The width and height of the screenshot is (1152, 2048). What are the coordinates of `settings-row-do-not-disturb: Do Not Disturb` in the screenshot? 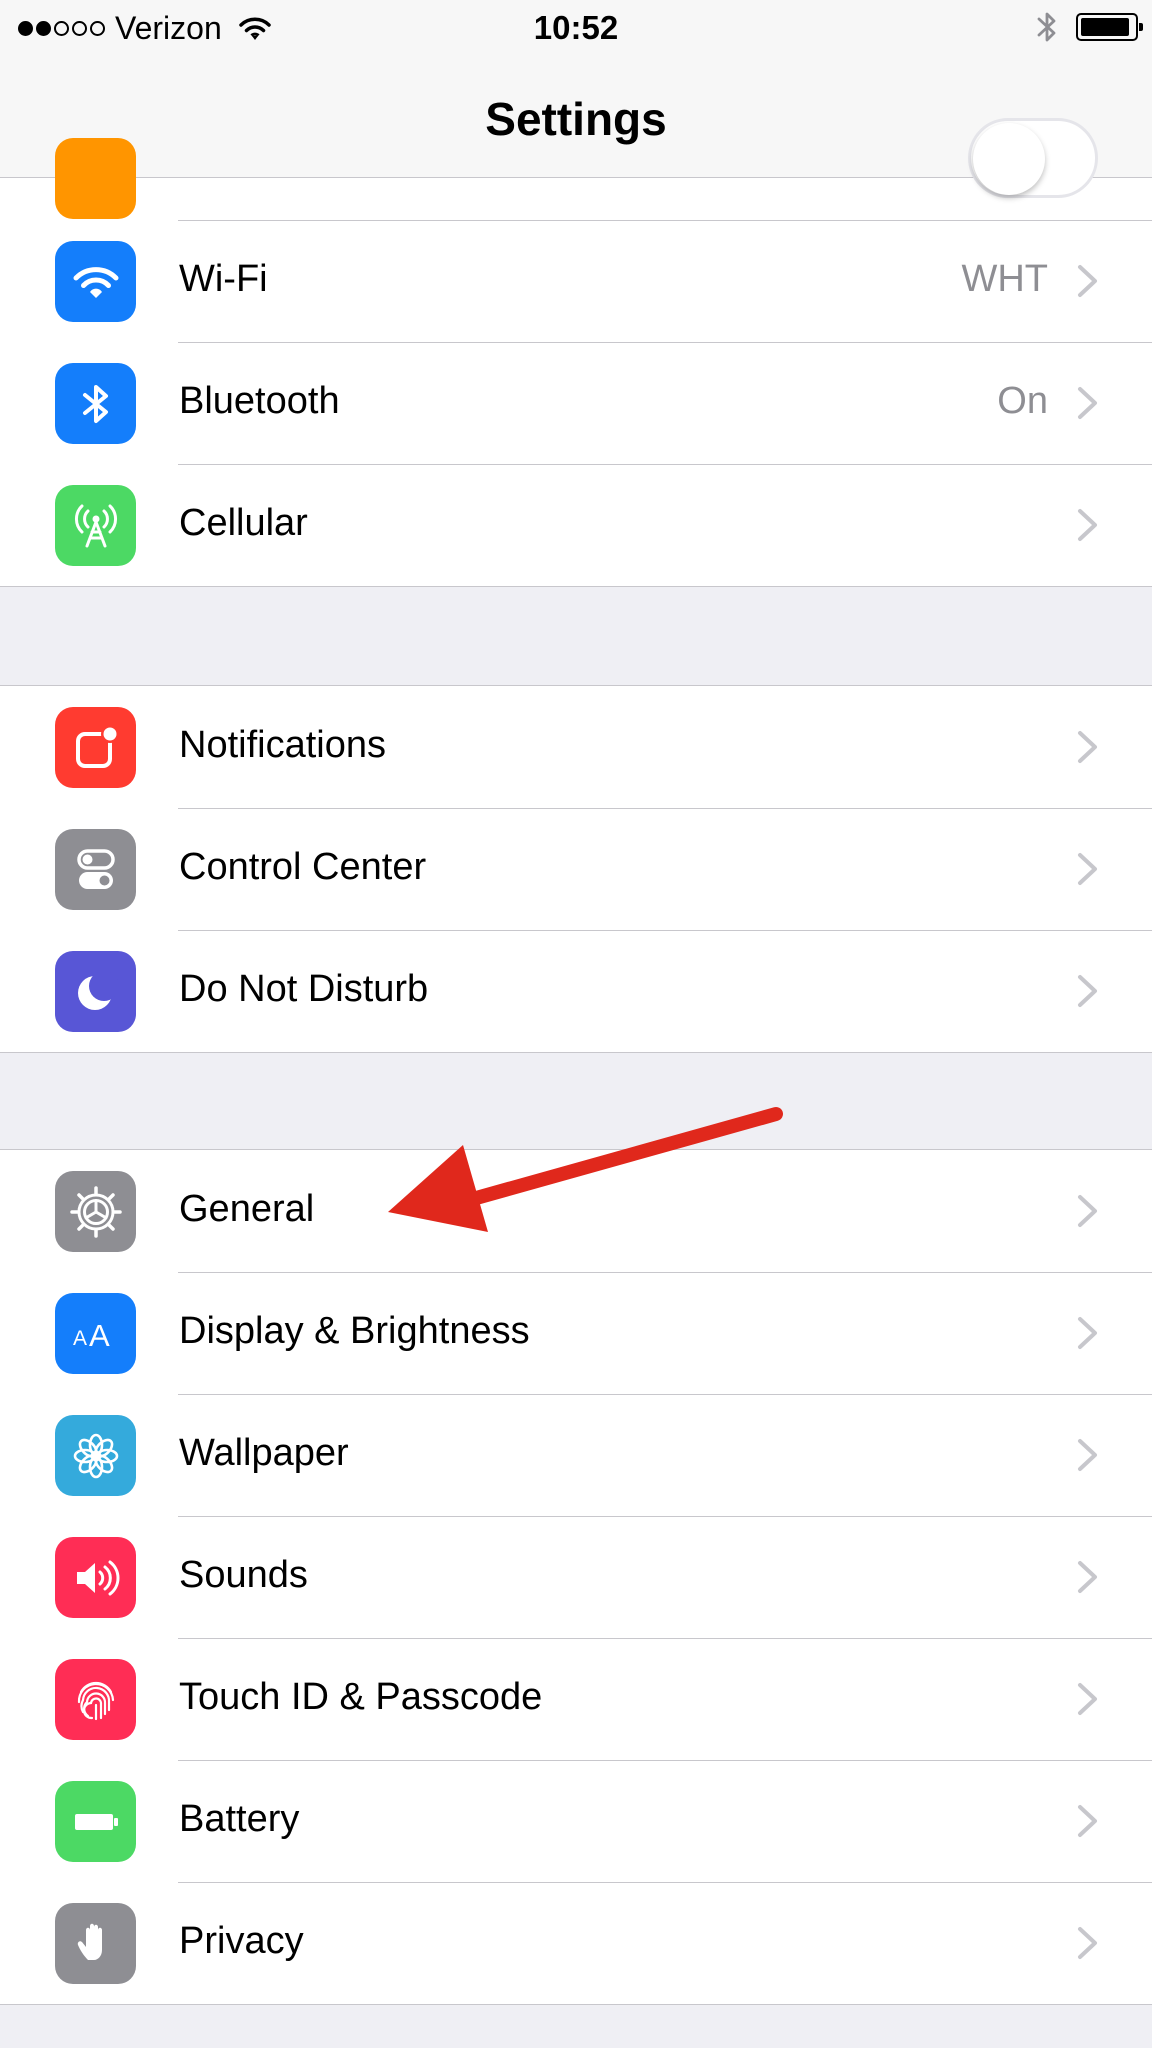 It's located at (576, 991).